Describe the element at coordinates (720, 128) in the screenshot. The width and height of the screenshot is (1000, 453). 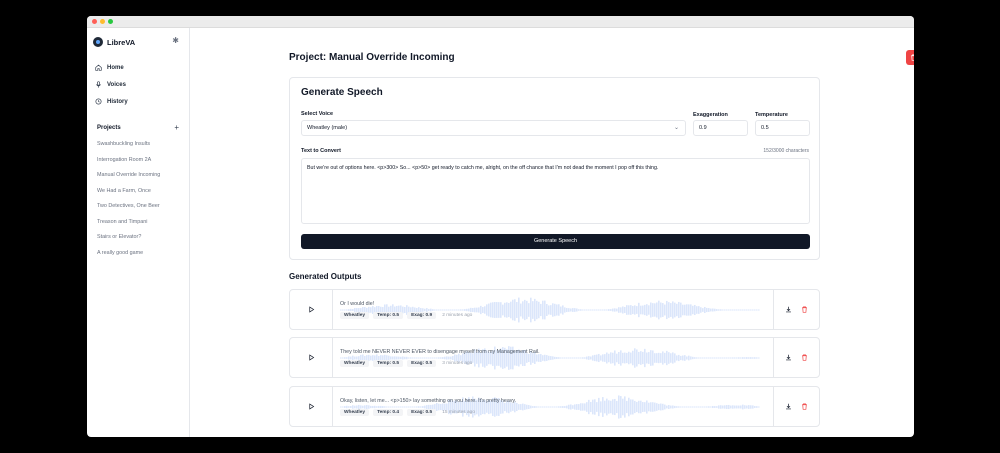
I see `exaggeration-input: 0.9` at that location.